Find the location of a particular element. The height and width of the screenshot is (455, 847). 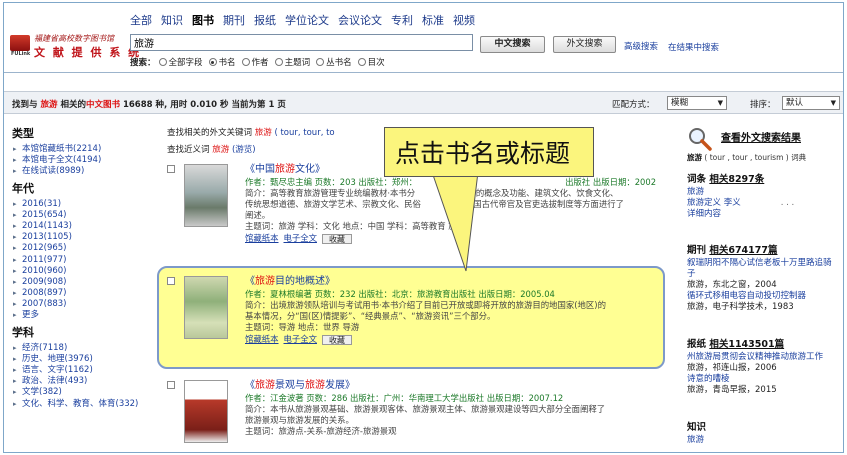

search-field-options: 搜索： 全部字段 书名 作者 主题词 丛书名 目次 is located at coordinates (260, 62).